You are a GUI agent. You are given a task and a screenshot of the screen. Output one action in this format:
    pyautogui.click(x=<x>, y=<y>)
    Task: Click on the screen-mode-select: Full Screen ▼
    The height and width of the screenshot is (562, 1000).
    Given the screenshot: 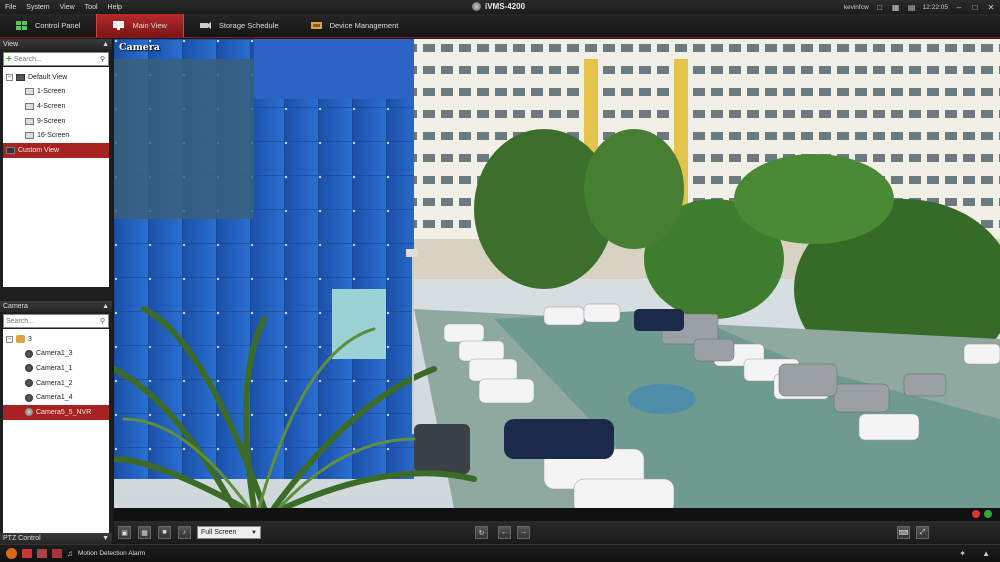 What is the action you would take?
    pyautogui.click(x=229, y=532)
    